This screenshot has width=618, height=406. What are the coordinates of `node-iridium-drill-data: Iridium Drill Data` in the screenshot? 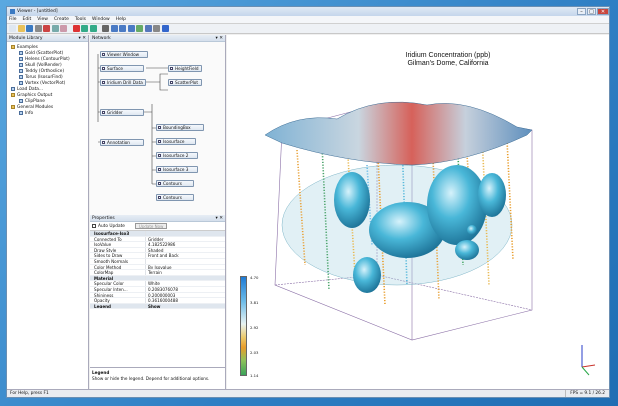 It's located at (123, 82).